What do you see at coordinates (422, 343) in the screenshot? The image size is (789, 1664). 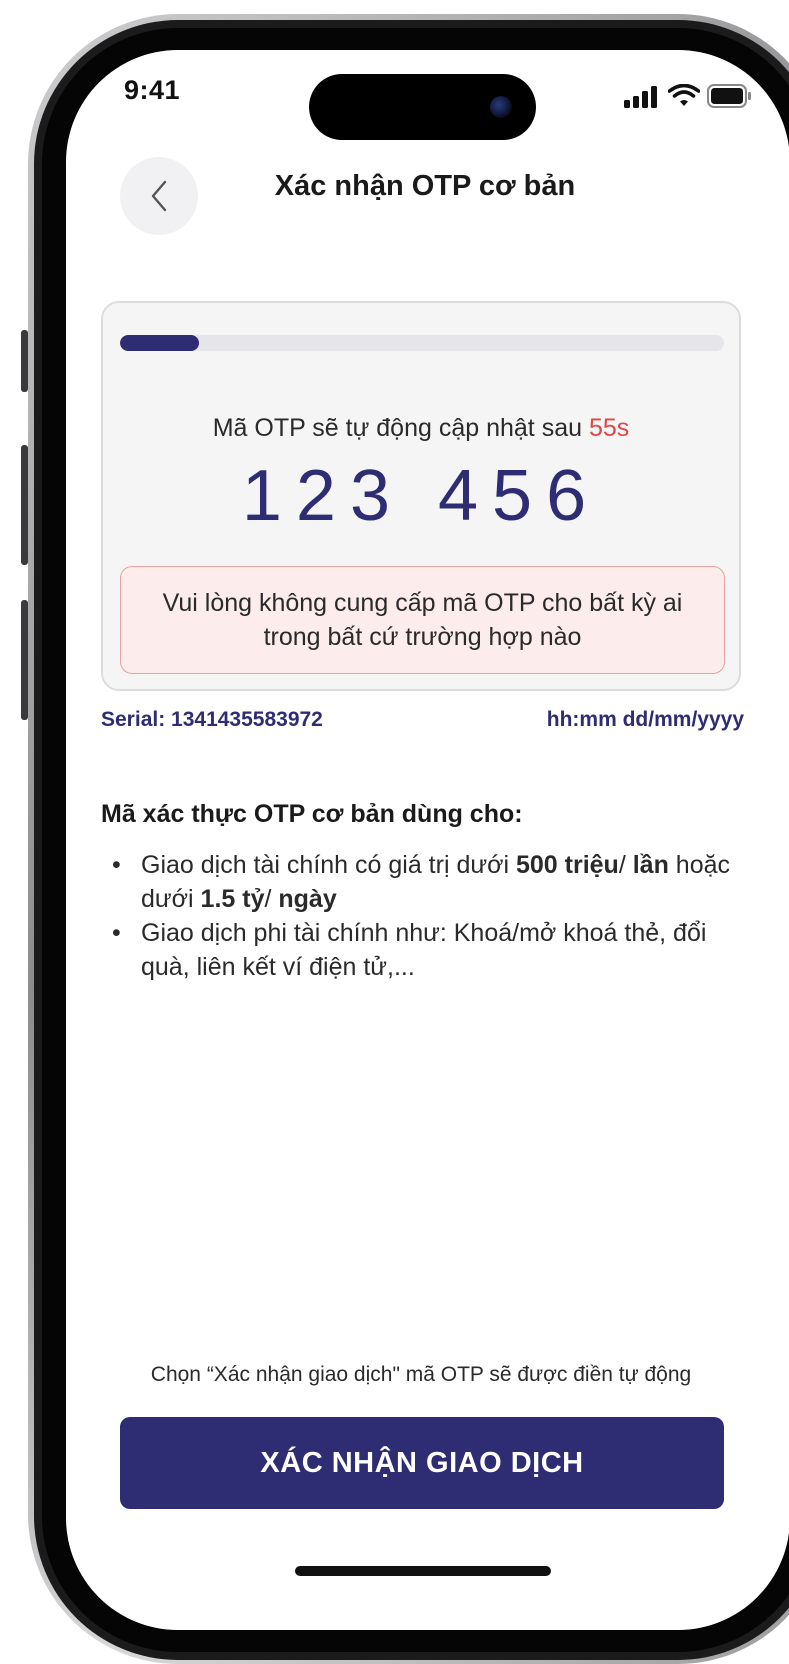 I see `otp-timer-progress` at bounding box center [422, 343].